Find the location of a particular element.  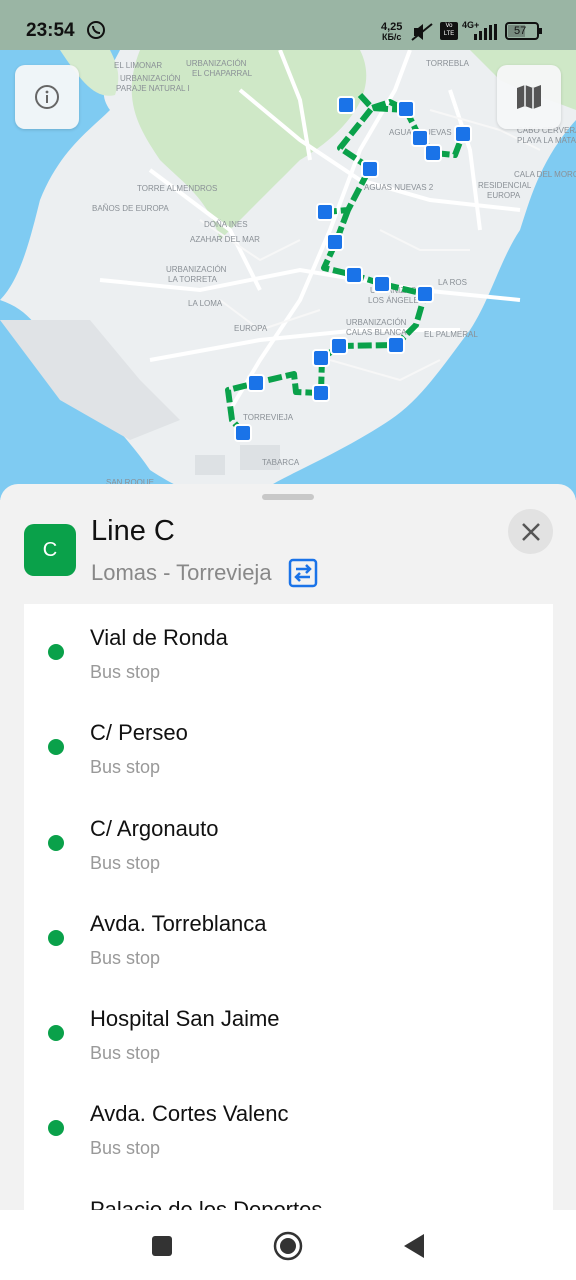

close-icon is located at coordinates (530, 531).